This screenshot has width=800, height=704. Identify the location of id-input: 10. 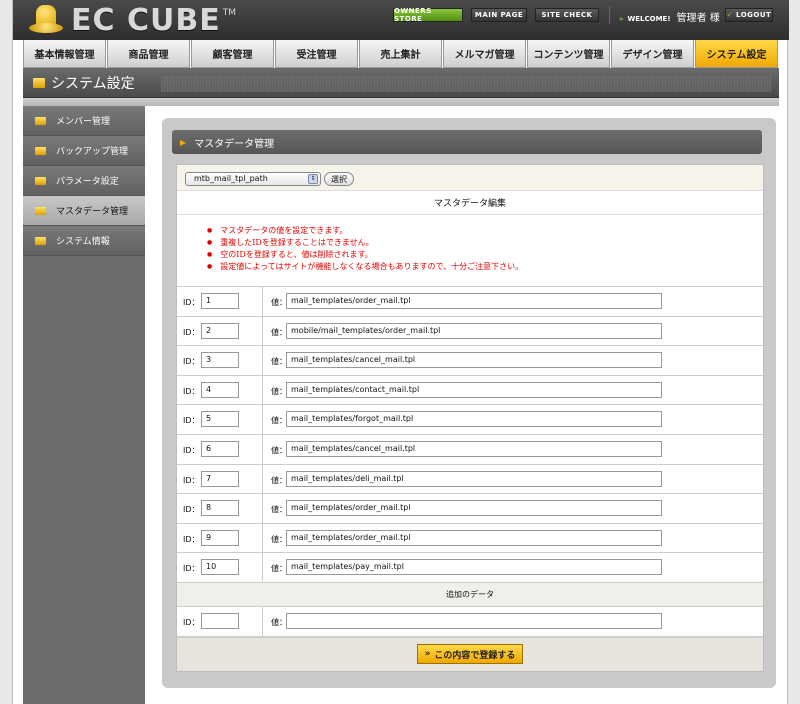
(220, 567).